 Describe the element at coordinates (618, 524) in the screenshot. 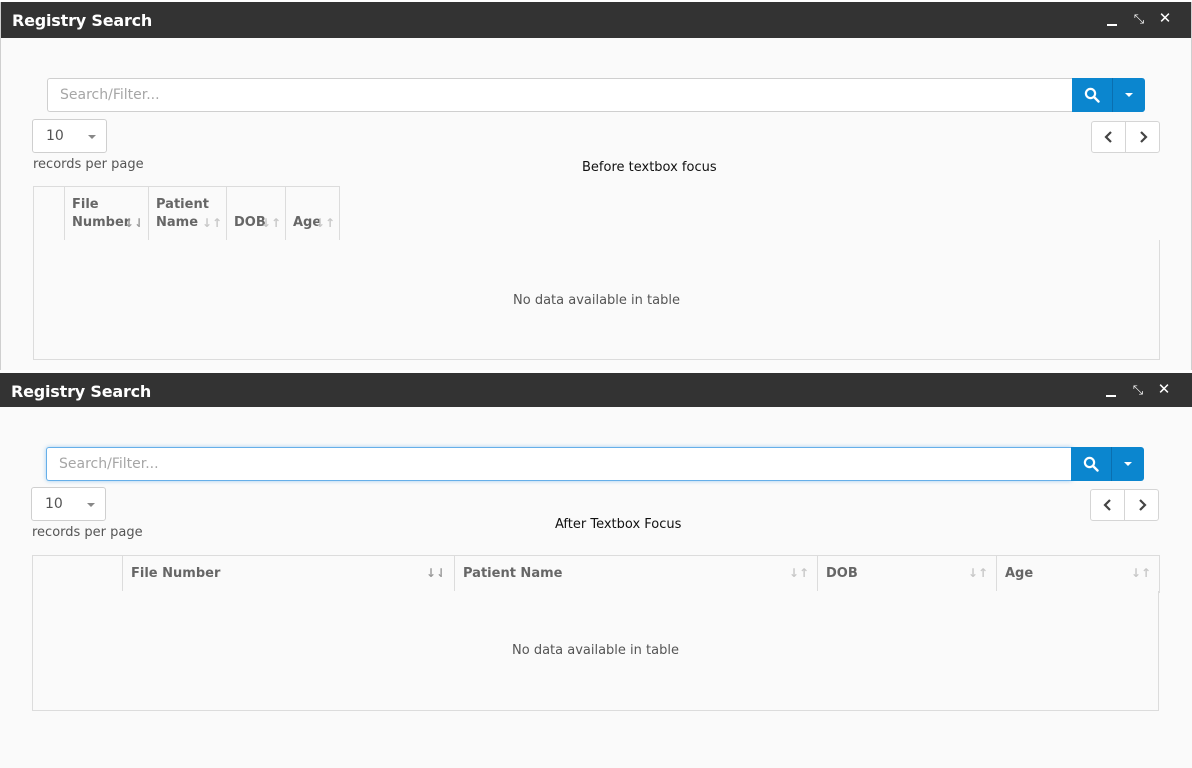

I see `caption: After Textbox Focus` at that location.